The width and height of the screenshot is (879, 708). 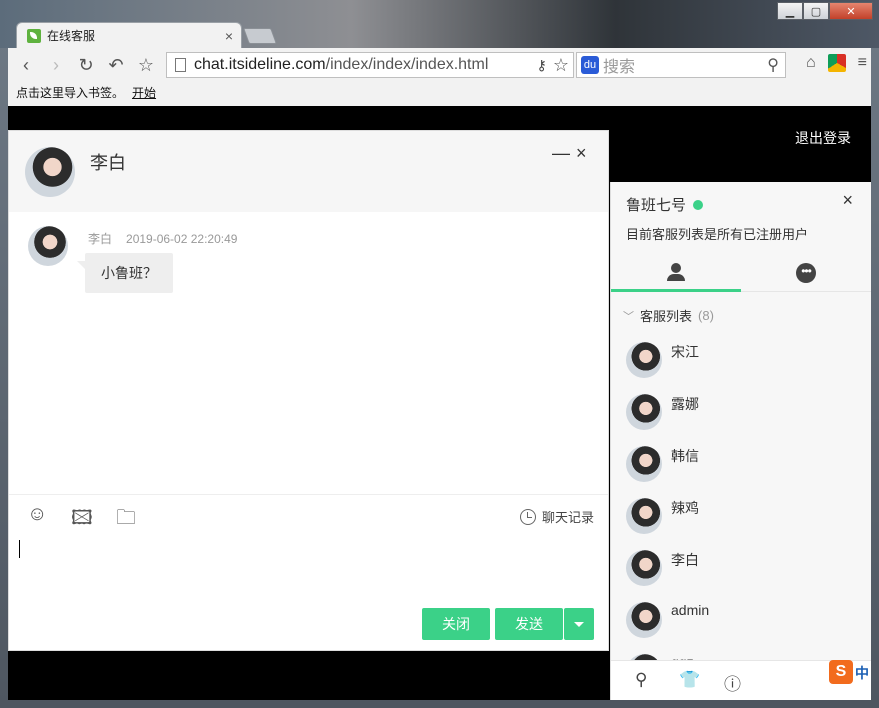 I want to click on ime-logo-icon: S, so click(x=841, y=672).